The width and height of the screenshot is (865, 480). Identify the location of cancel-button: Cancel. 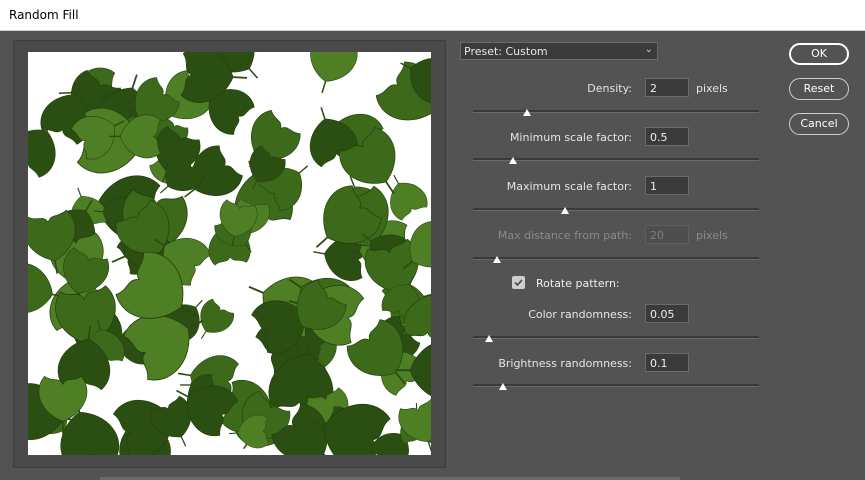
(819, 124).